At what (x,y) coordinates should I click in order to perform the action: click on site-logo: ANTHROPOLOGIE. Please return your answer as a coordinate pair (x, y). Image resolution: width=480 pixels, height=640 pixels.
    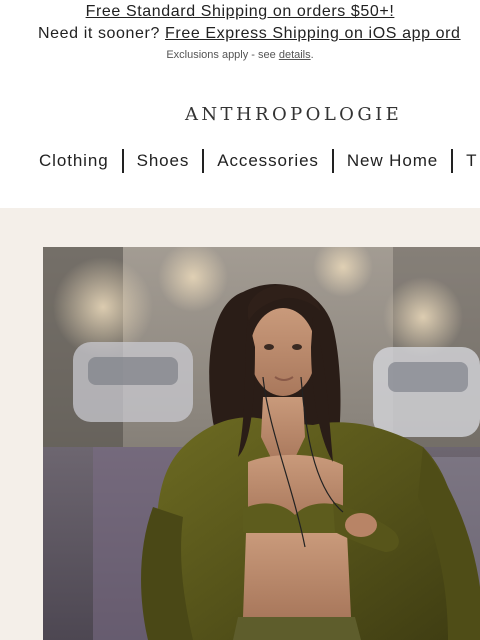
    Looking at the image, I should click on (293, 114).